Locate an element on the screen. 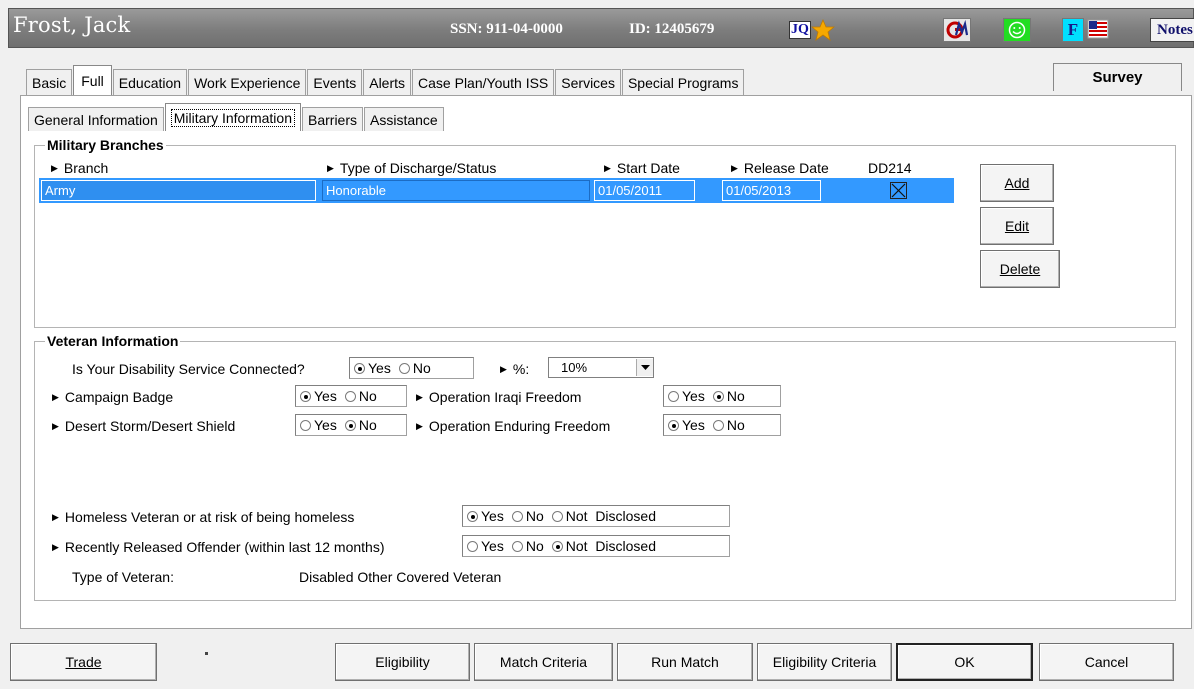 This screenshot has height=689, width=1194. f-badge-icon: F is located at coordinates (1073, 30).